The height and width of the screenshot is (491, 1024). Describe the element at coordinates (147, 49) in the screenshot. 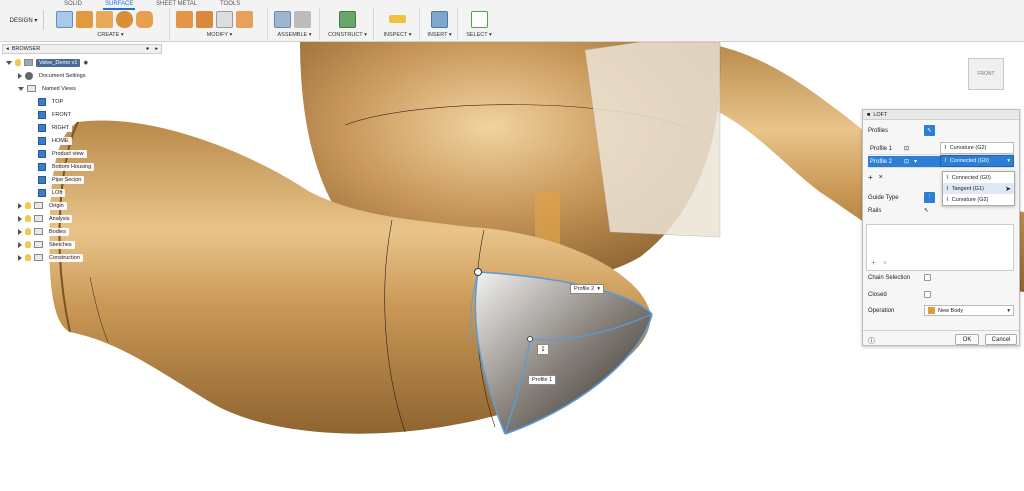

I see `pin-icon: ●` at that location.